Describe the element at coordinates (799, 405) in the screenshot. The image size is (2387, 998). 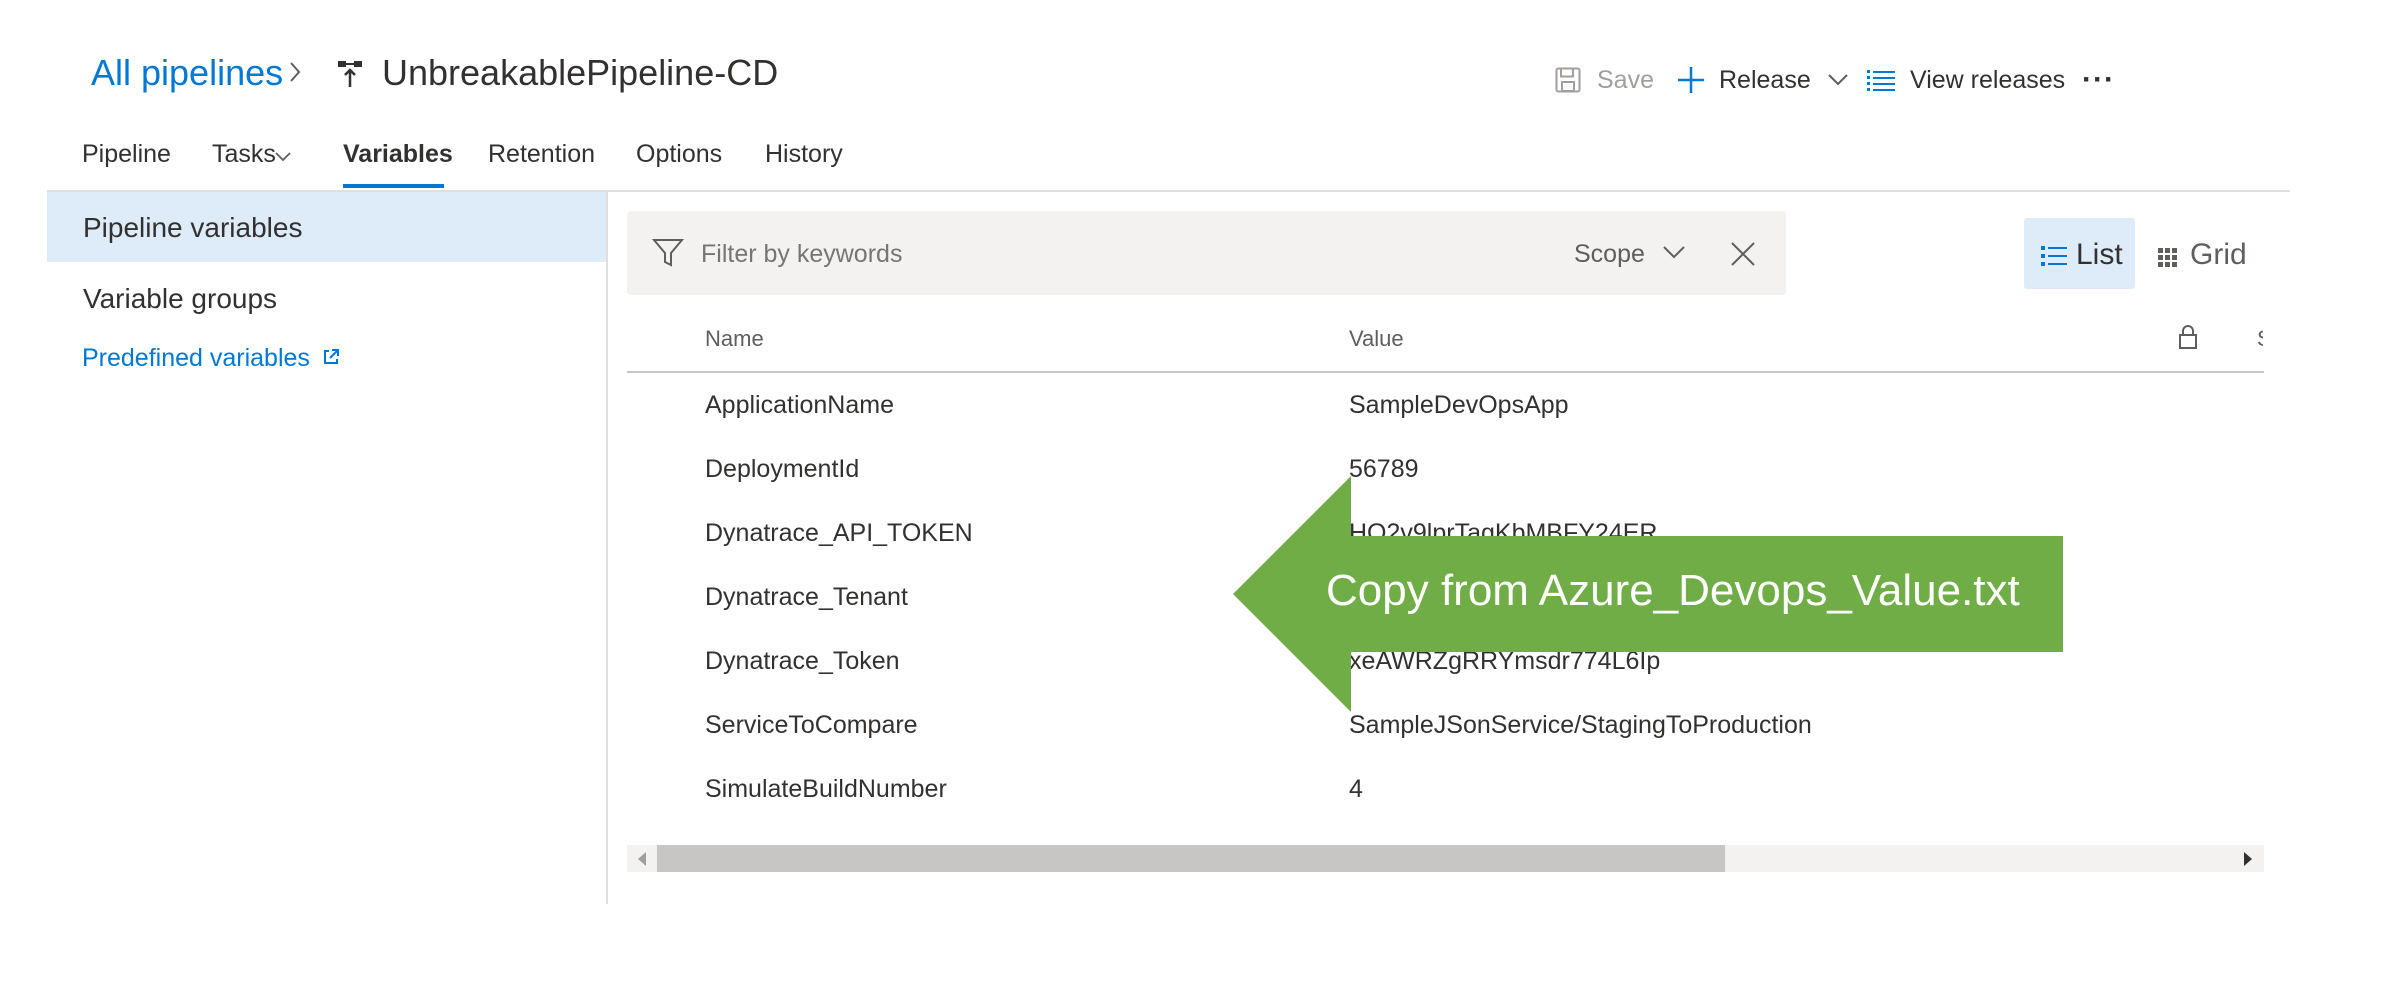
I see `table-row-name: ApplicationName` at that location.